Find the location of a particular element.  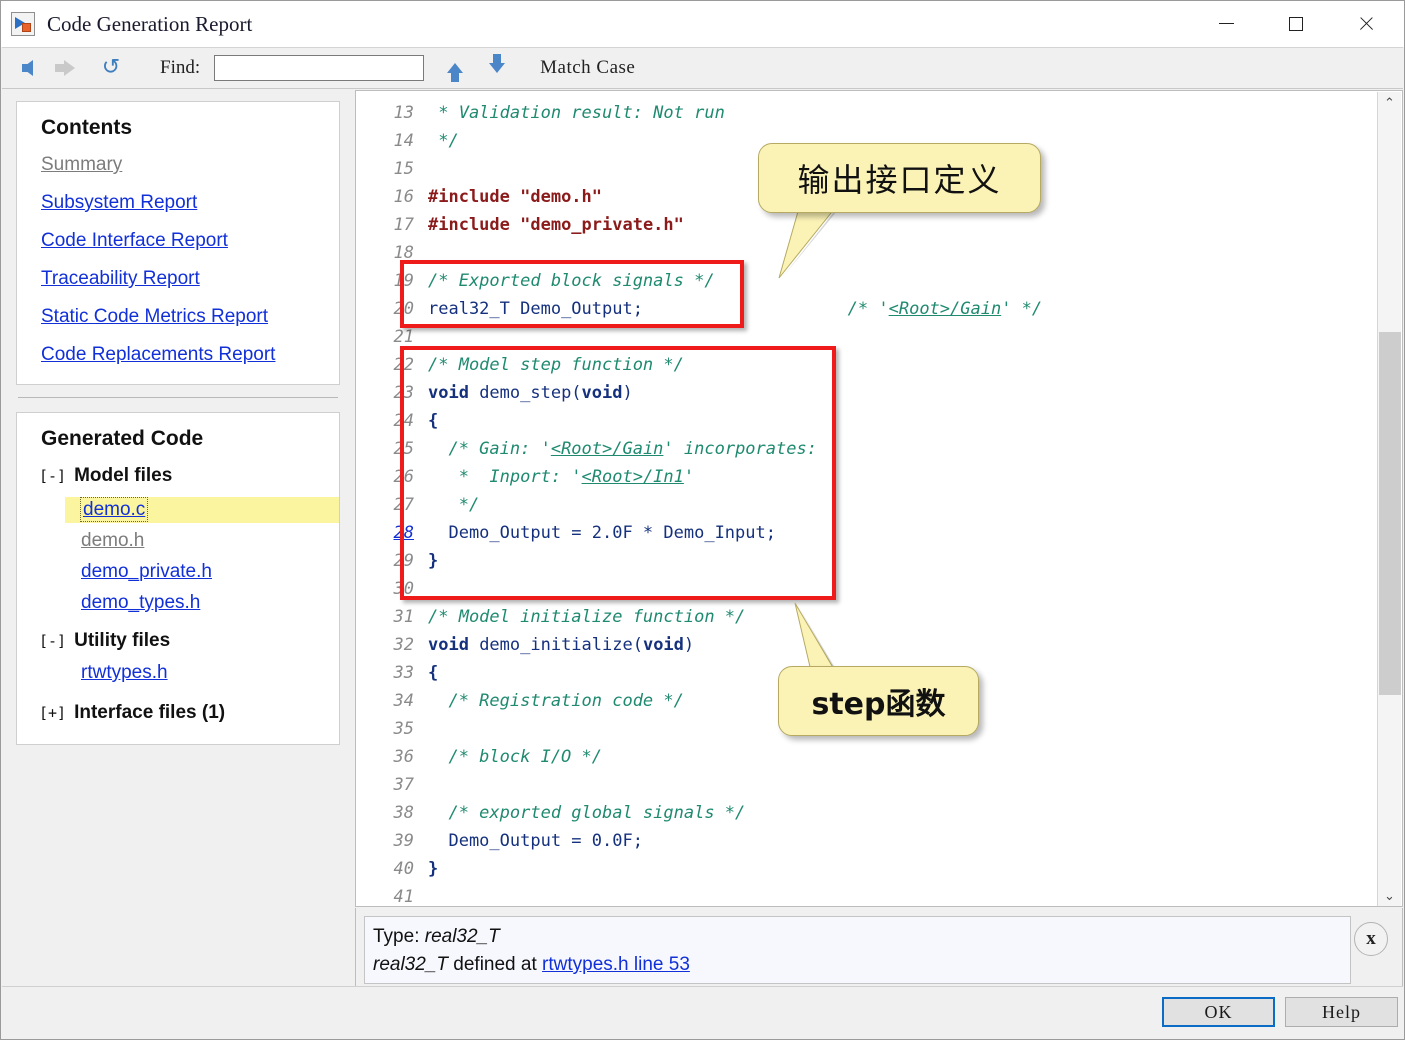

code-line-number: 18 is located at coordinates (403, 253).